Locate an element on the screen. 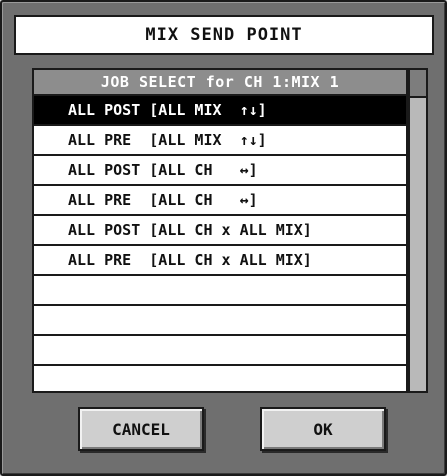  job-item-all-pre-all-mix: ALL PRE [ALL MIX ↑↓] is located at coordinates (220, 141).